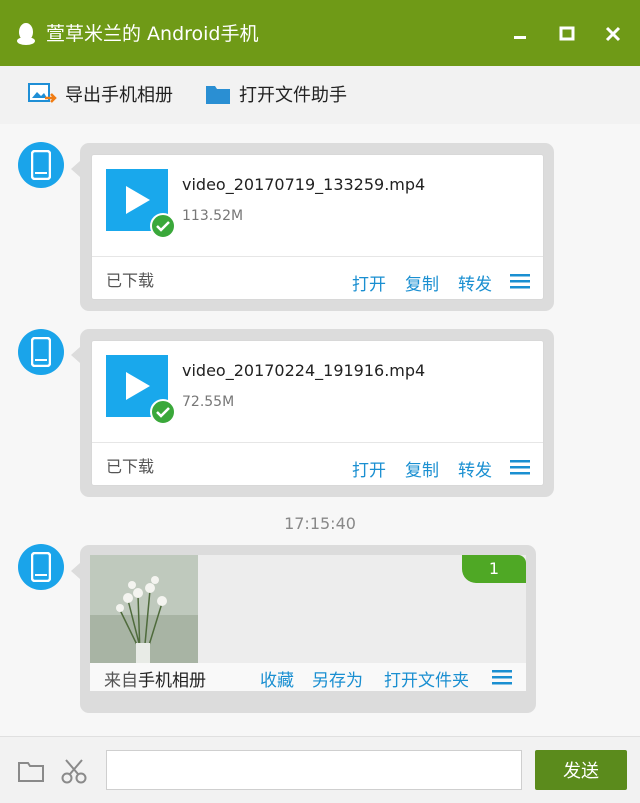 The width and height of the screenshot is (640, 803). I want to click on toolbar: 导出手机相册 打开文件助手, so click(320, 95).